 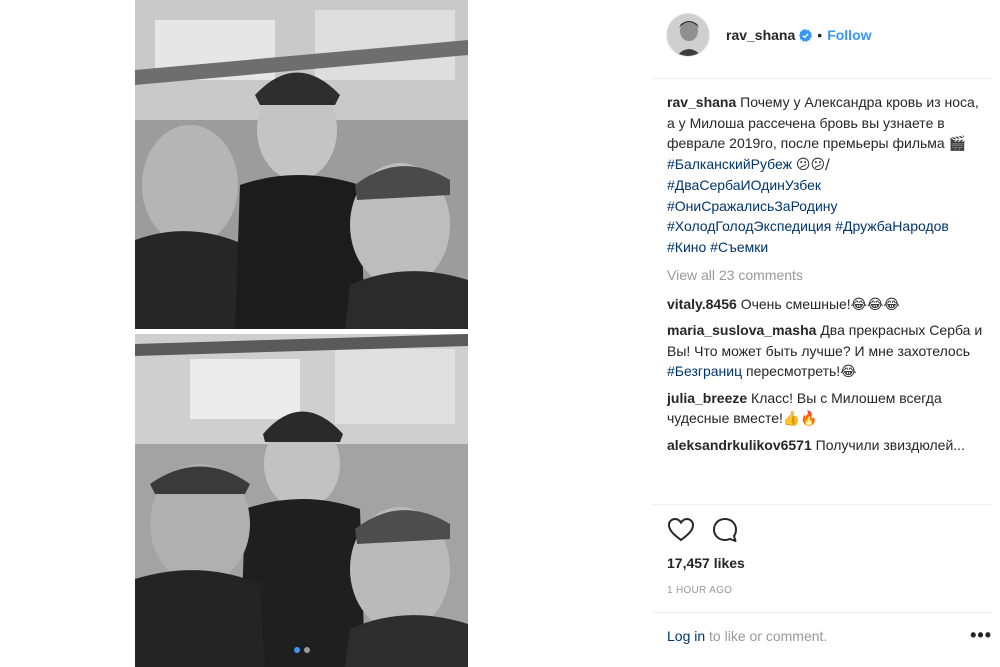 I want to click on header-username: rav_shana, so click(x=760, y=35).